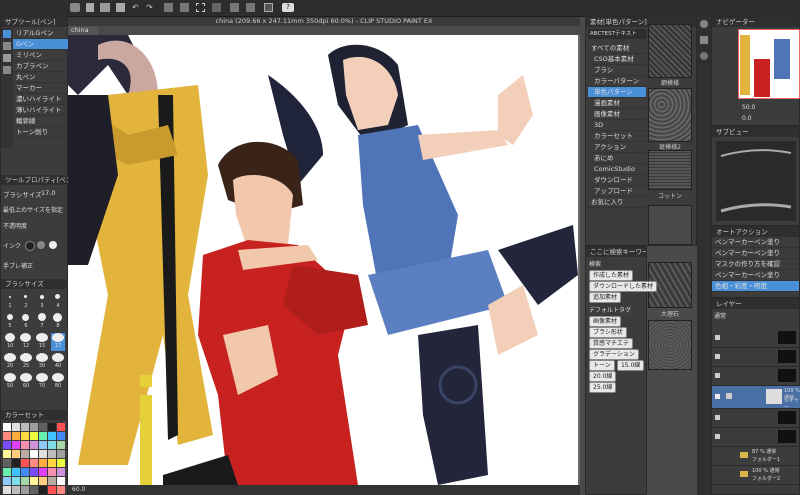 This screenshot has height=495, width=800. Describe the element at coordinates (7, 58) in the screenshot. I see `eraser-tool-icon` at that location.